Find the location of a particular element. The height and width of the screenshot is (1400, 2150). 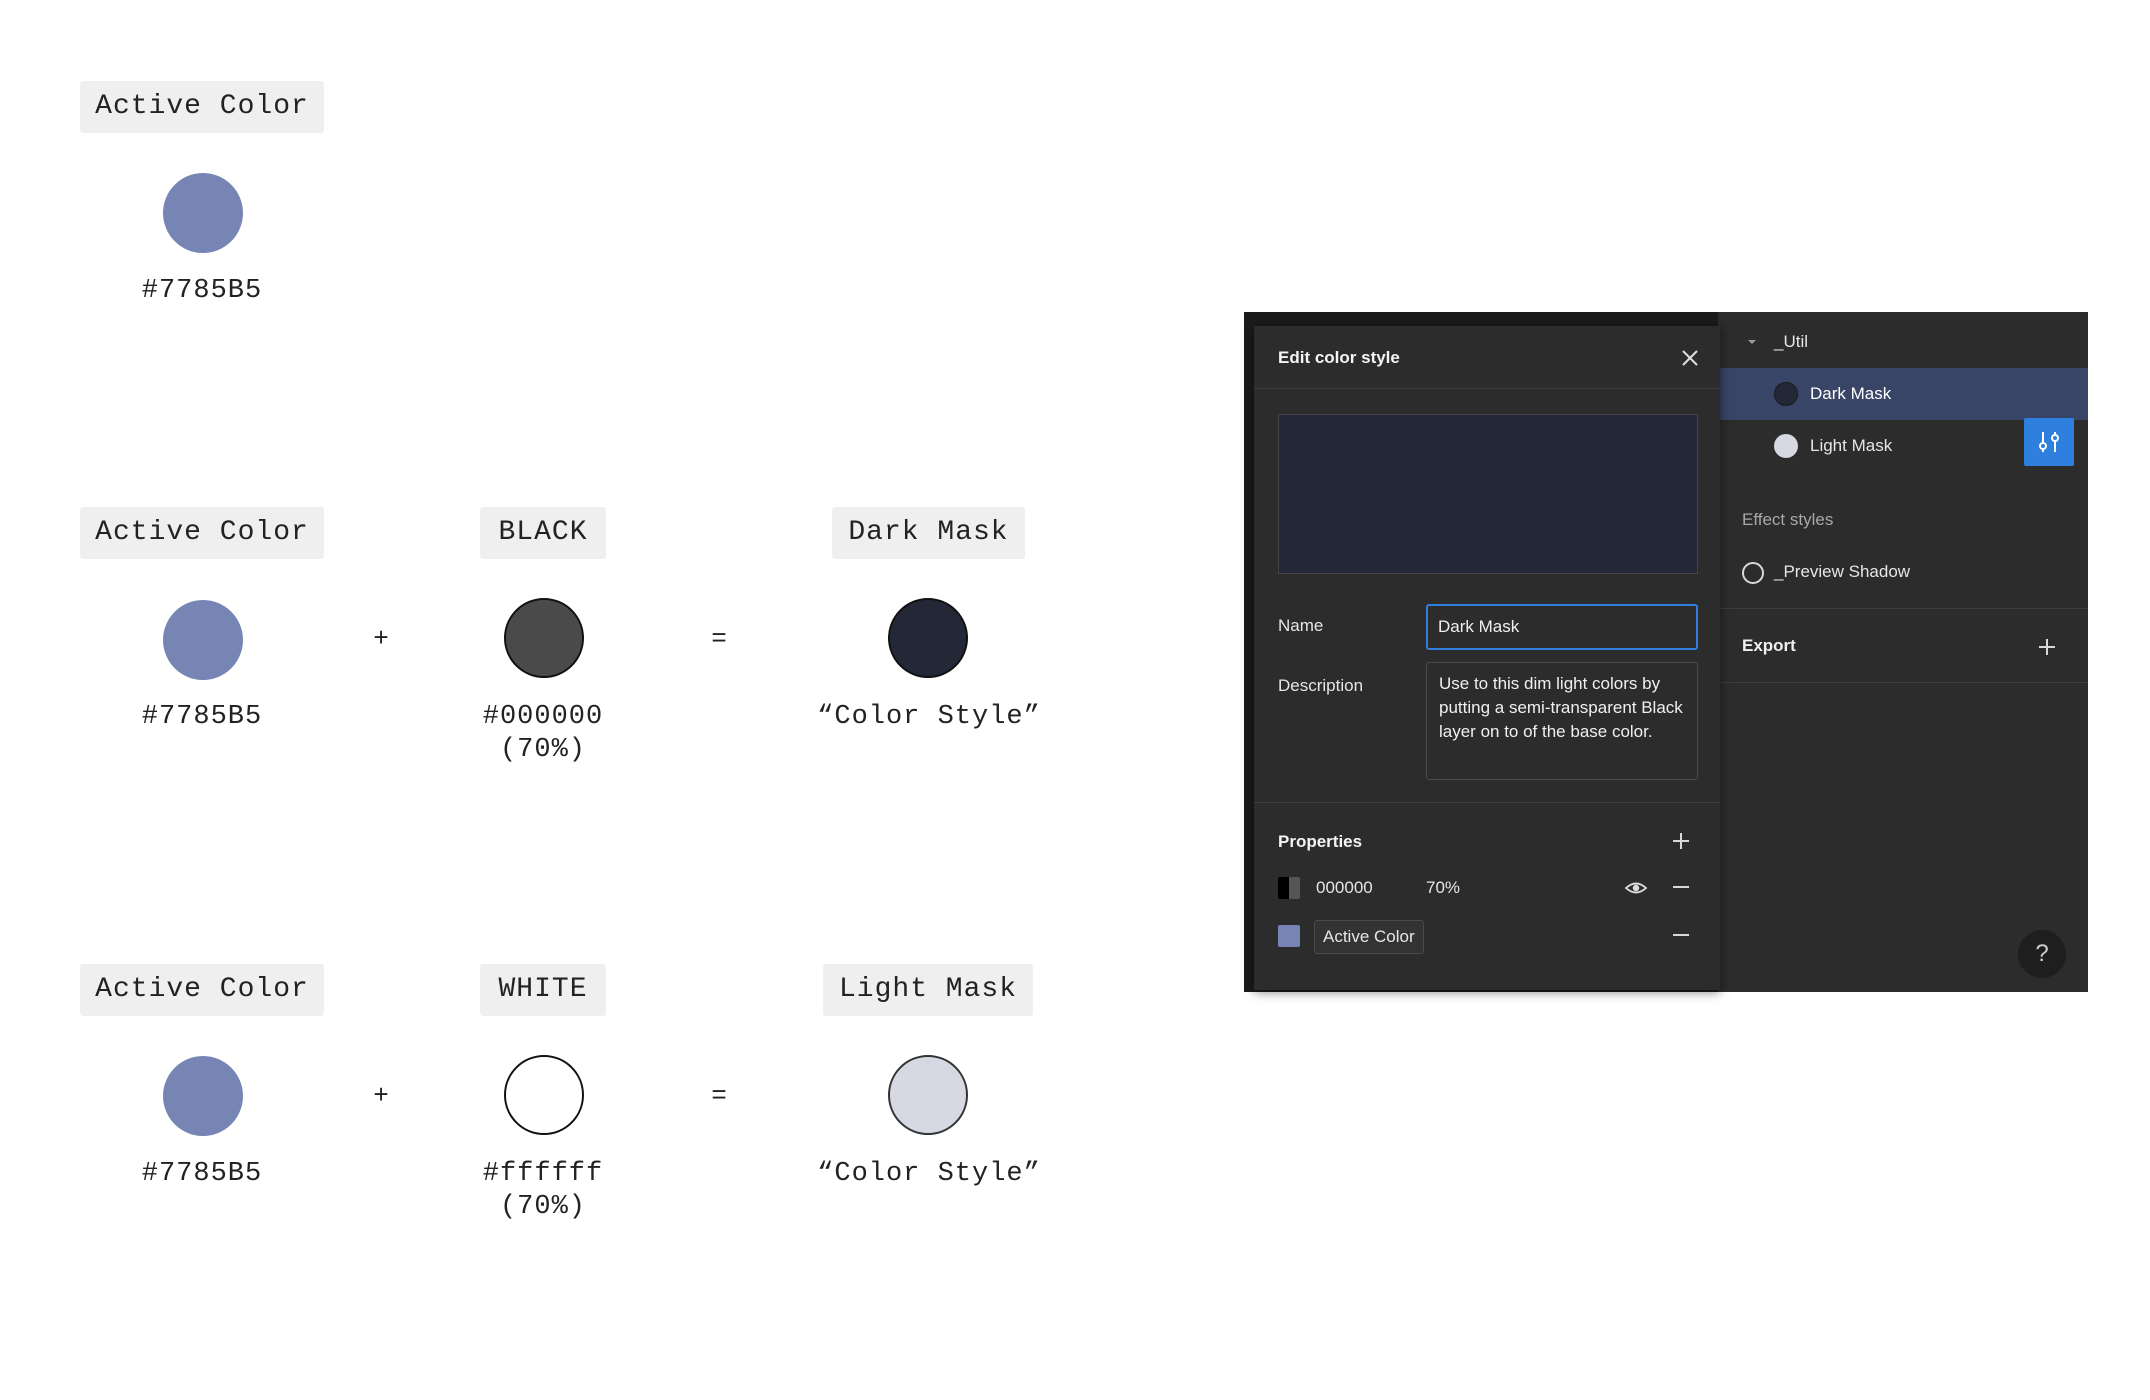

opacity-white: (70%) is located at coordinates (542, 1207).